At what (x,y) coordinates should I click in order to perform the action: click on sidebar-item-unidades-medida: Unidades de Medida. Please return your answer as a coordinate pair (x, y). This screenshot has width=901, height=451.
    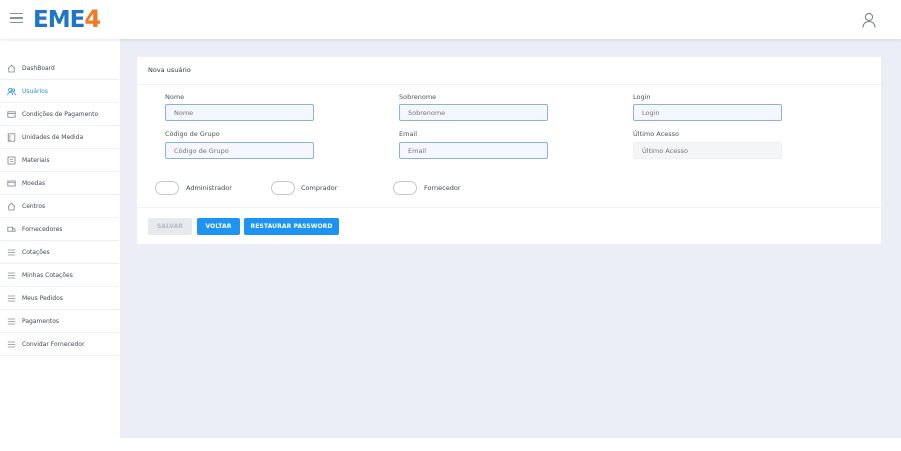
    Looking at the image, I should click on (59, 137).